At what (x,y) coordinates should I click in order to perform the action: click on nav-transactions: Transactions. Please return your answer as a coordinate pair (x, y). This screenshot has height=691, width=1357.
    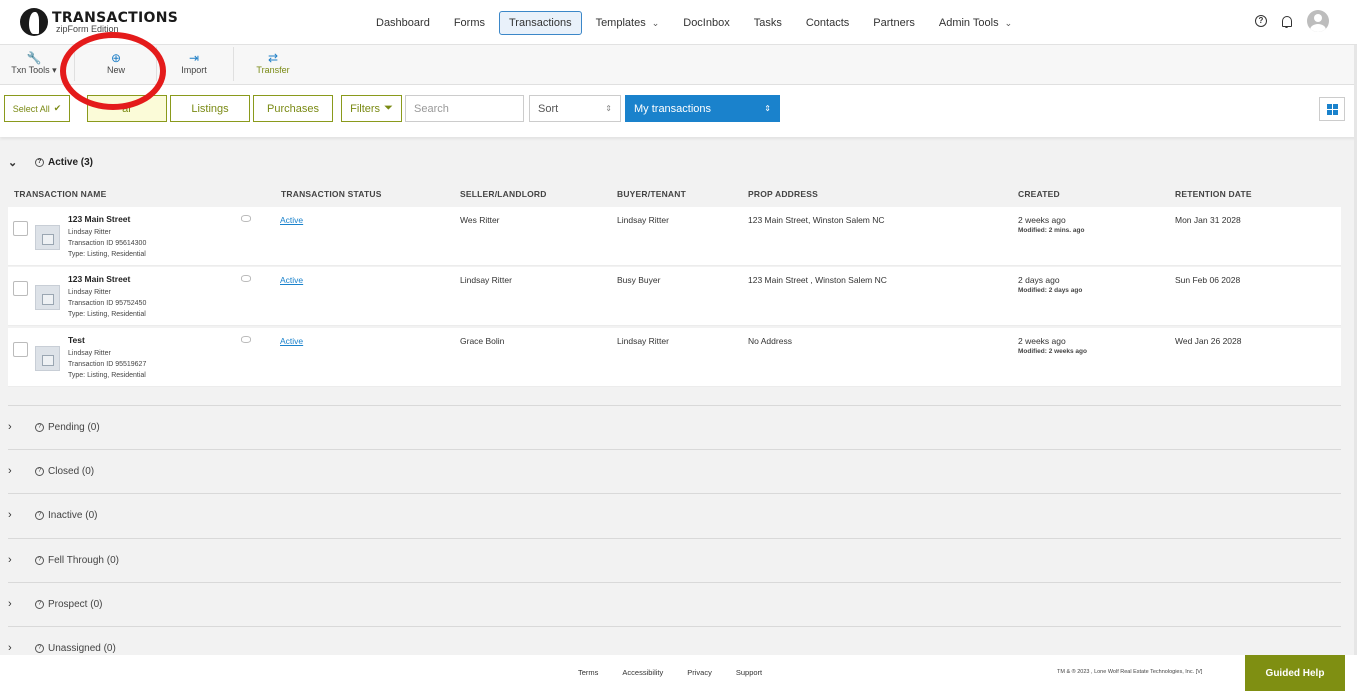
    Looking at the image, I should click on (540, 23).